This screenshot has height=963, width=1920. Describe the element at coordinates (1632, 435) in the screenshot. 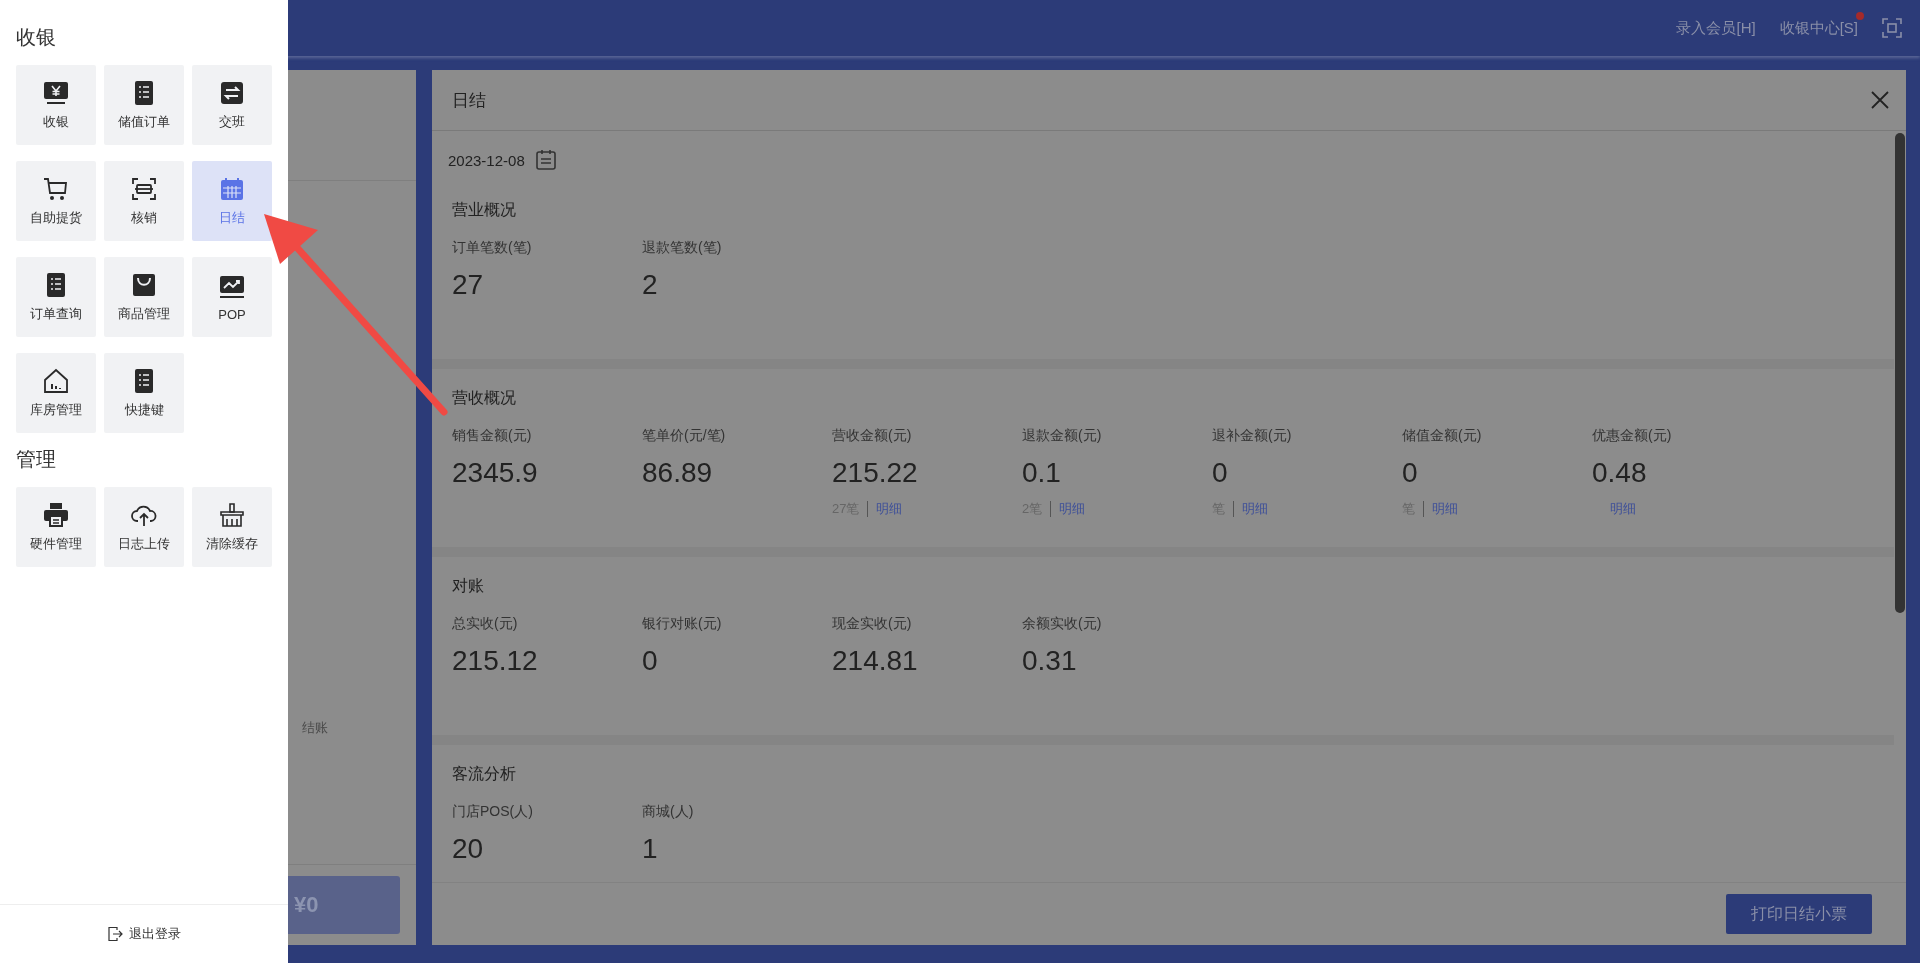

I see `metric-label: 优惠金额(元)` at that location.